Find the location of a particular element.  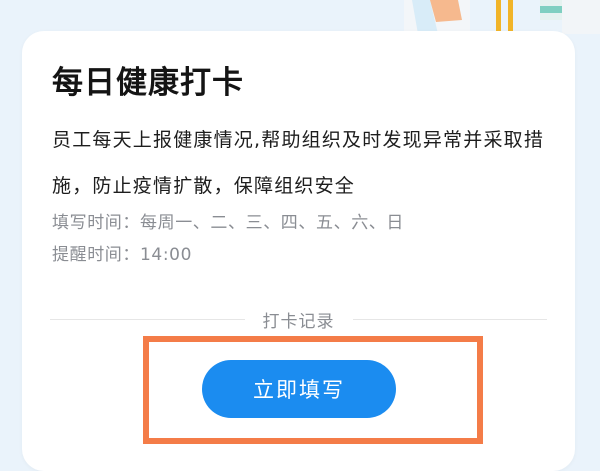

card-description: 员工每天上报健康情况,帮助组织及时发现异常并采取措施，防止疫情扩散，保障组织安全 is located at coordinates (298, 163).